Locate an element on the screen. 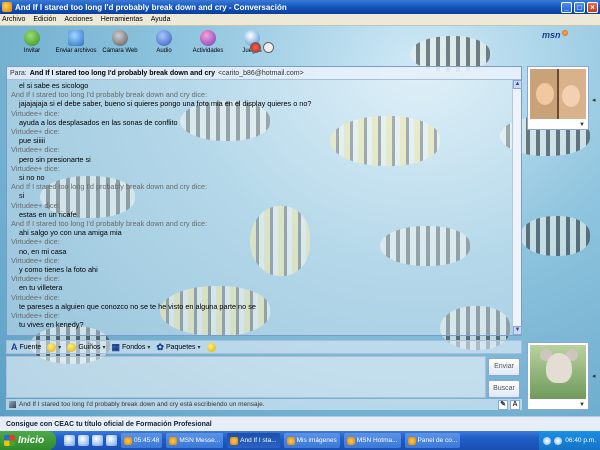 This screenshot has height=450, width=600. audio-button: Audio is located at coordinates (164, 42).